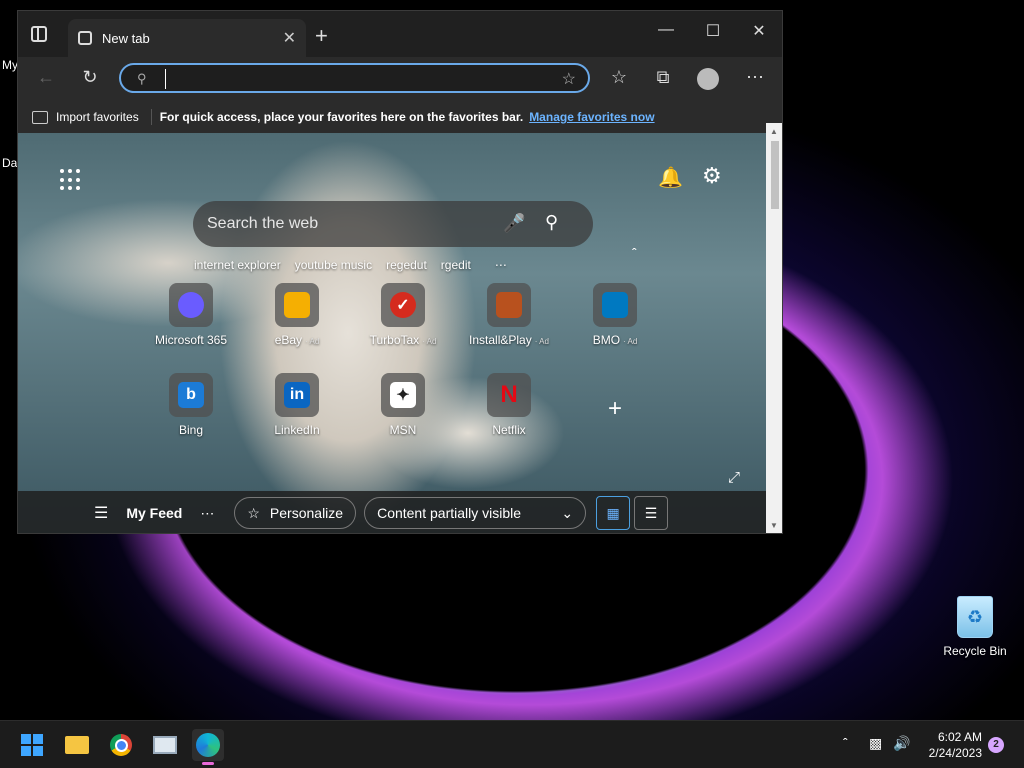 Image resolution: width=1024 pixels, height=768 pixels. What do you see at coordinates (845, 743) in the screenshot?
I see `show-hidden-icons-chevron-icon: ˆ` at bounding box center [845, 743].